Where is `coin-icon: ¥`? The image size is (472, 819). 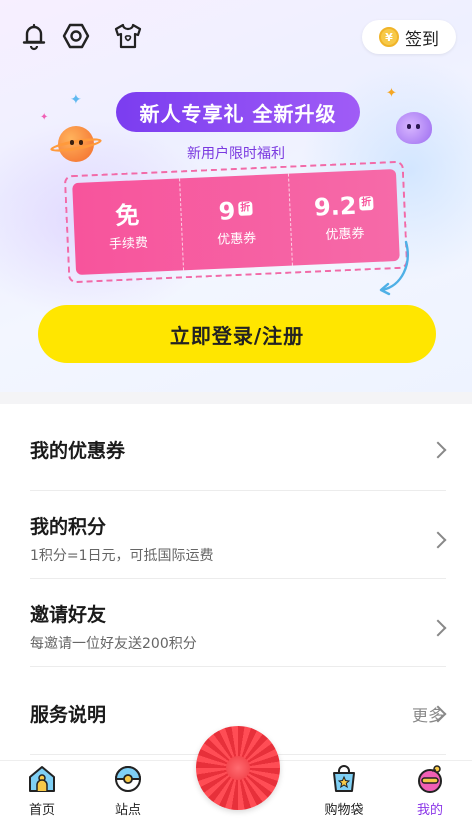
coin-icon: ¥ is located at coordinates (389, 37).